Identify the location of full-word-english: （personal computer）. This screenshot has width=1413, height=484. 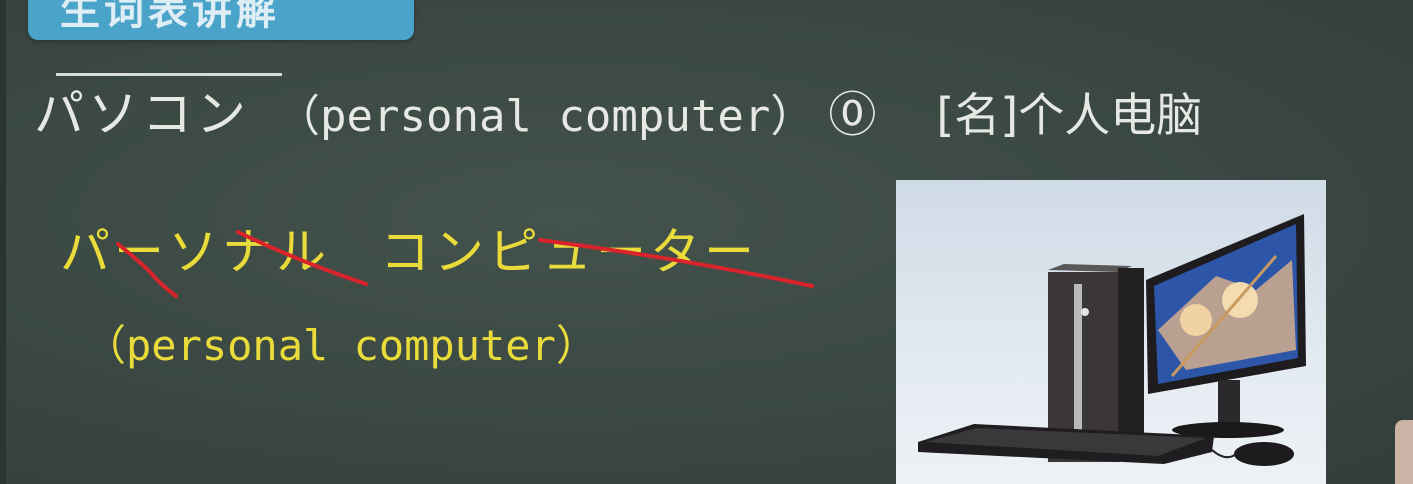
(341, 345).